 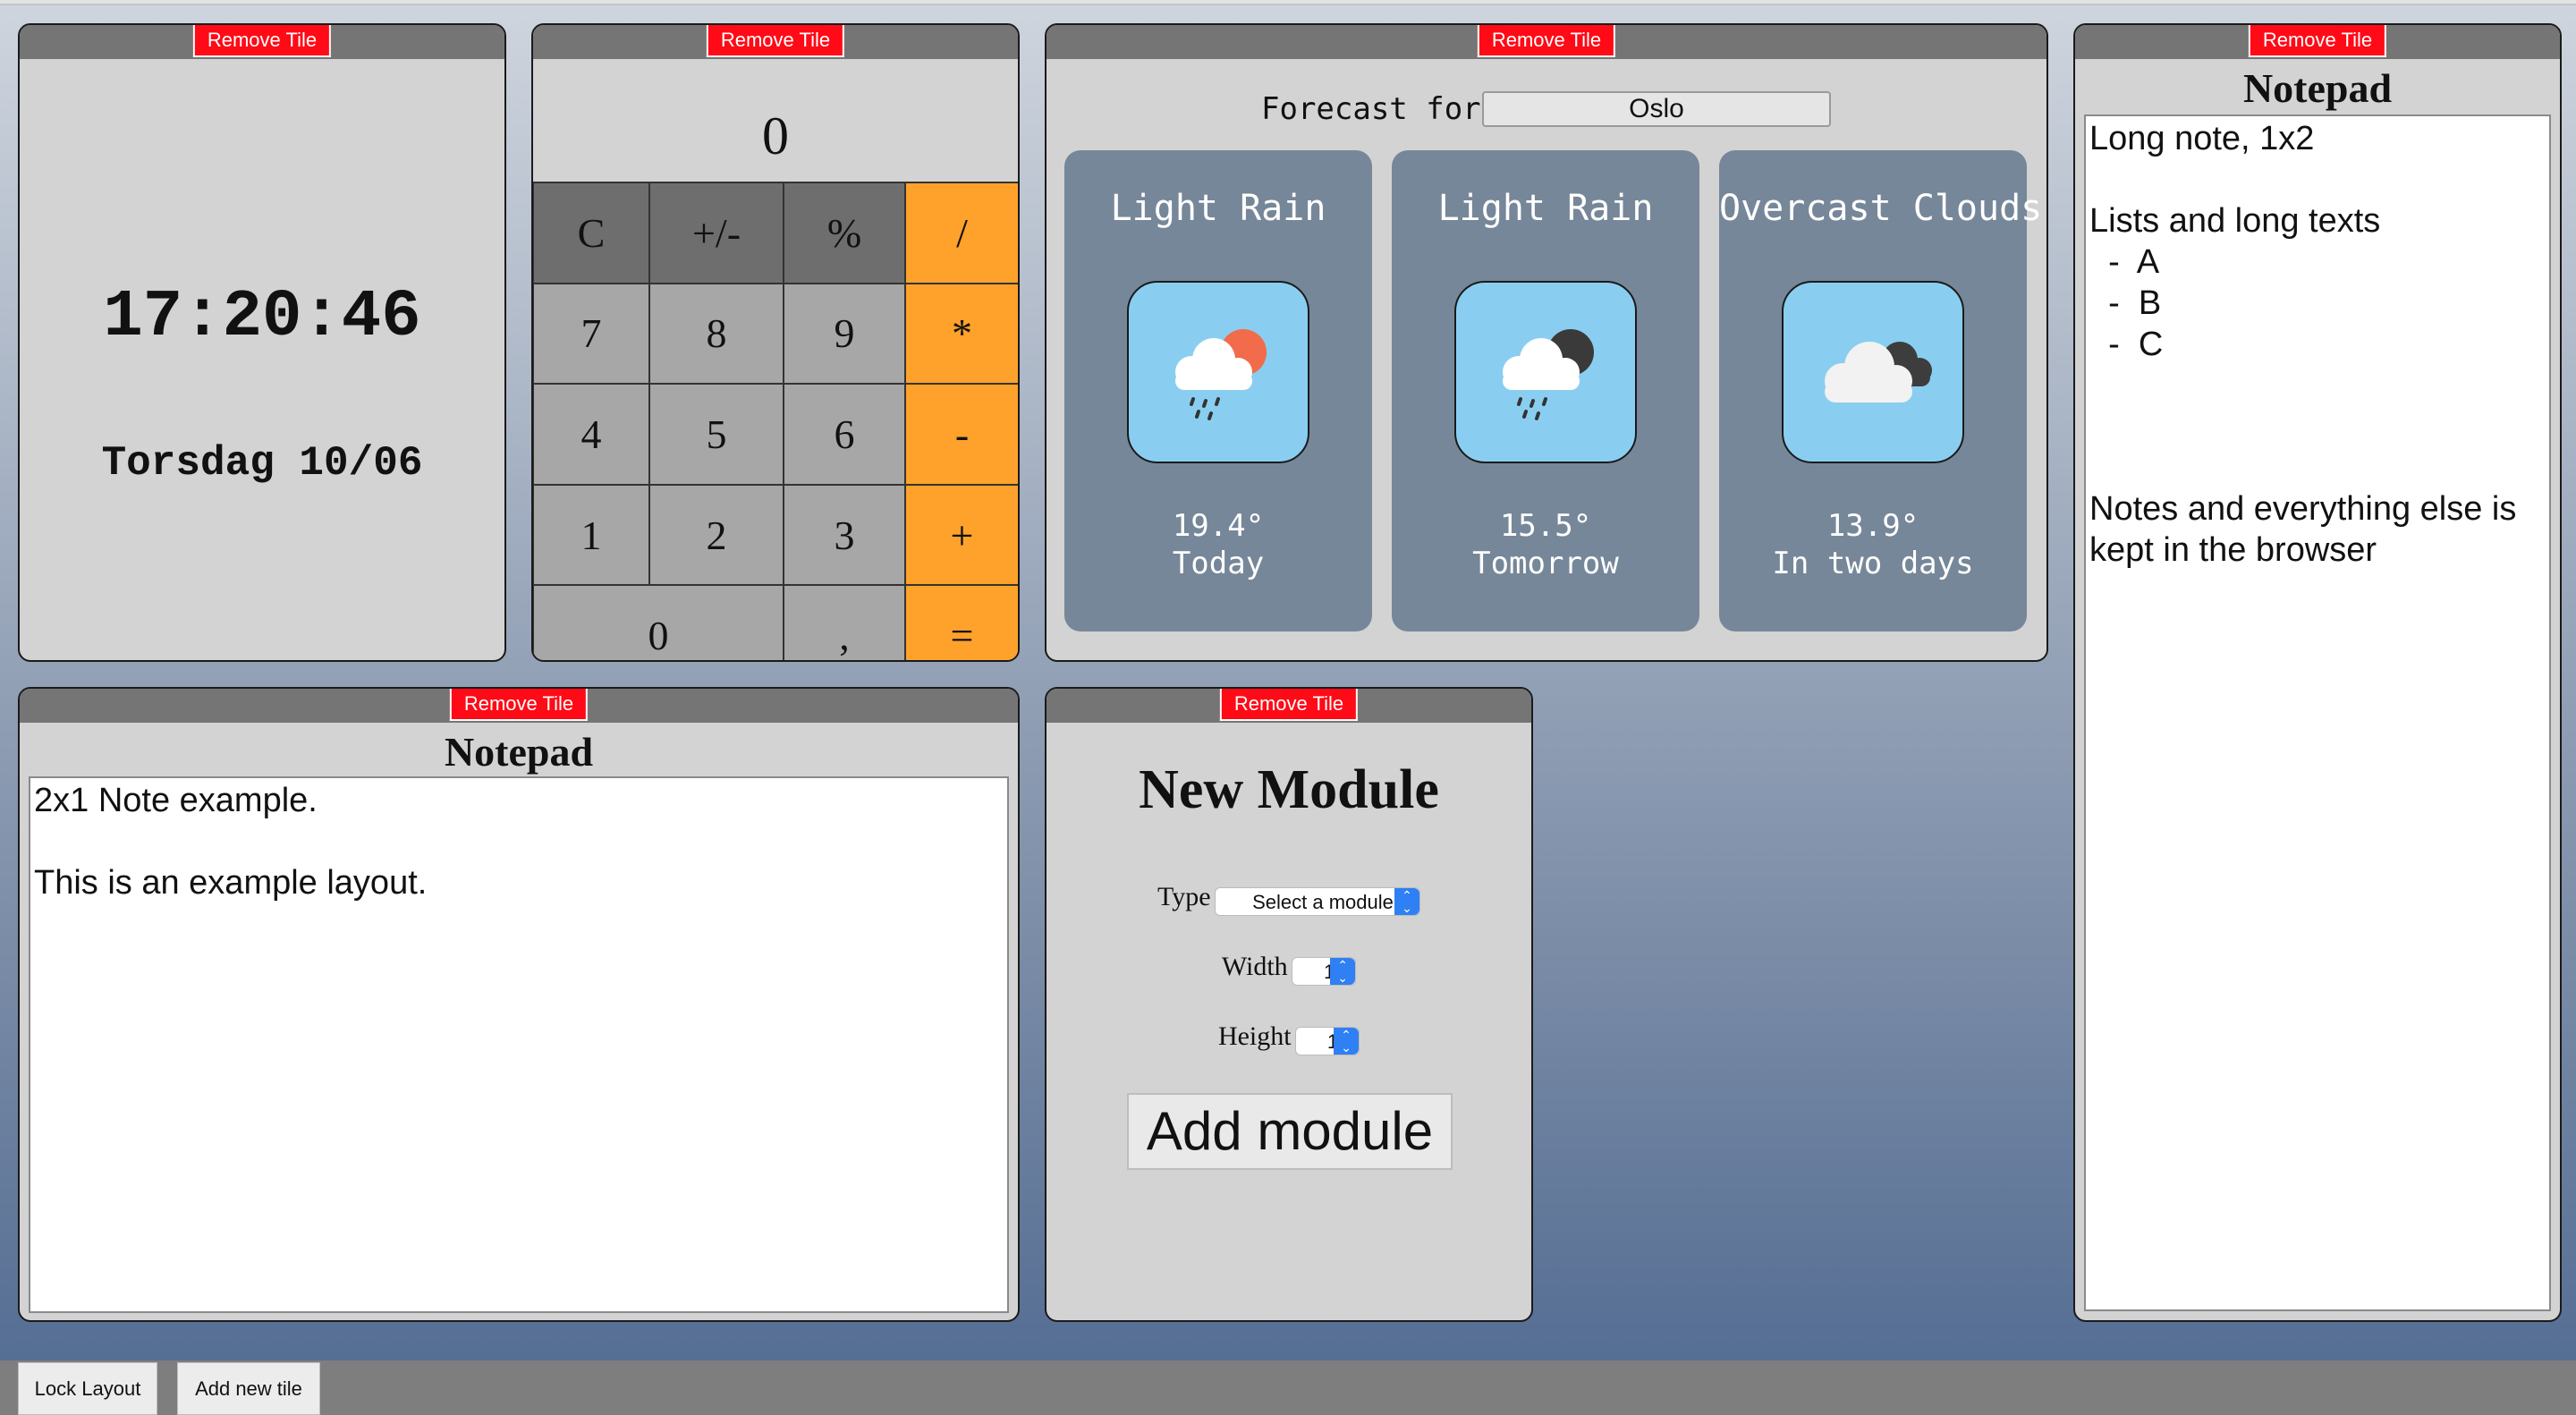 I want to click on clock-tile: Remove Tile 17:20:46 Torsdag 10/06, so click(x=262, y=342).